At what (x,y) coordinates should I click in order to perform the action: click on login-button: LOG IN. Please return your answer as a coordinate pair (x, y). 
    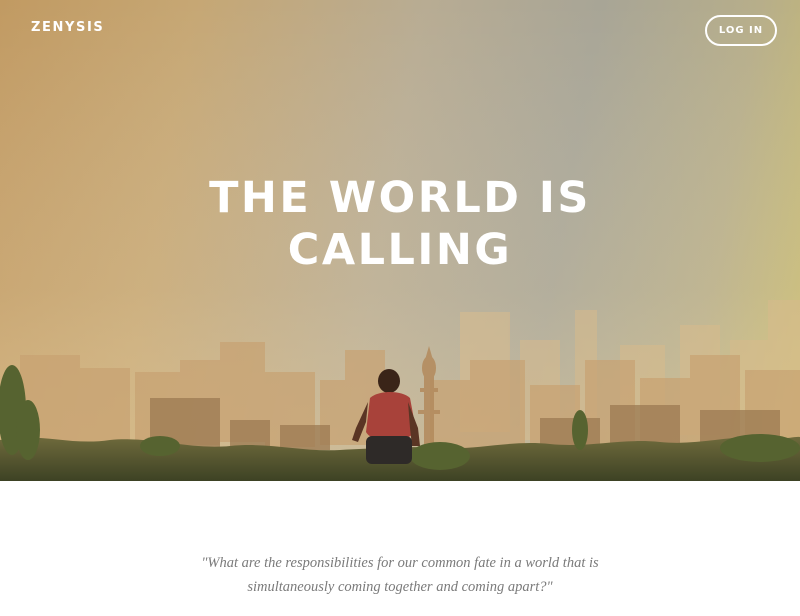
    Looking at the image, I should click on (741, 30).